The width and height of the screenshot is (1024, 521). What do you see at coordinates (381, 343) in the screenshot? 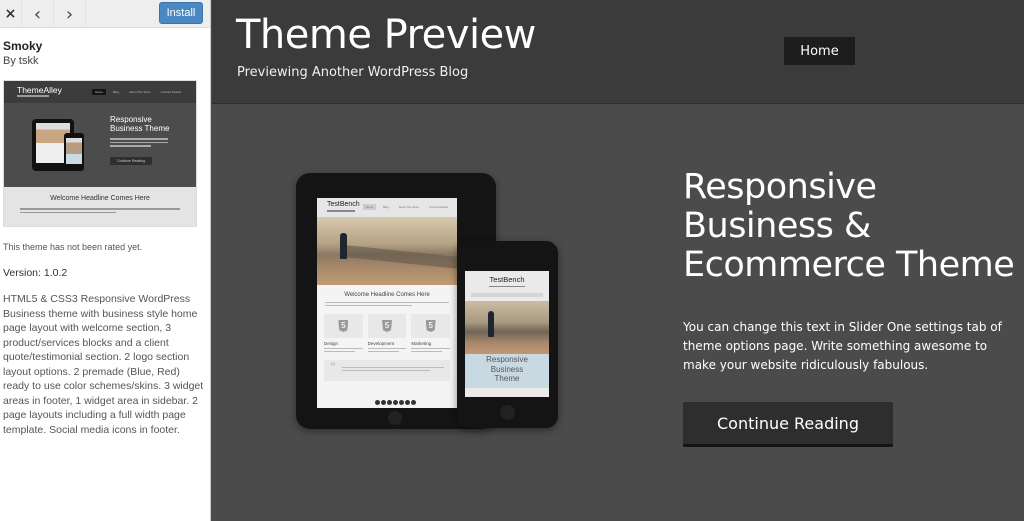
I see `feature-label: Development` at bounding box center [381, 343].